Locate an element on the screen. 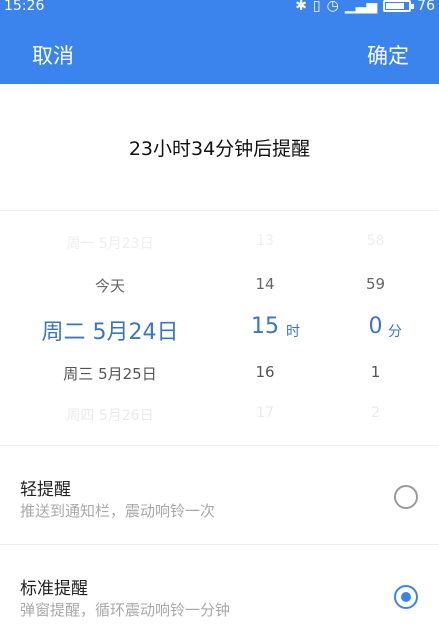 The image size is (439, 643). minute-option: 2 is located at coordinates (375, 413).